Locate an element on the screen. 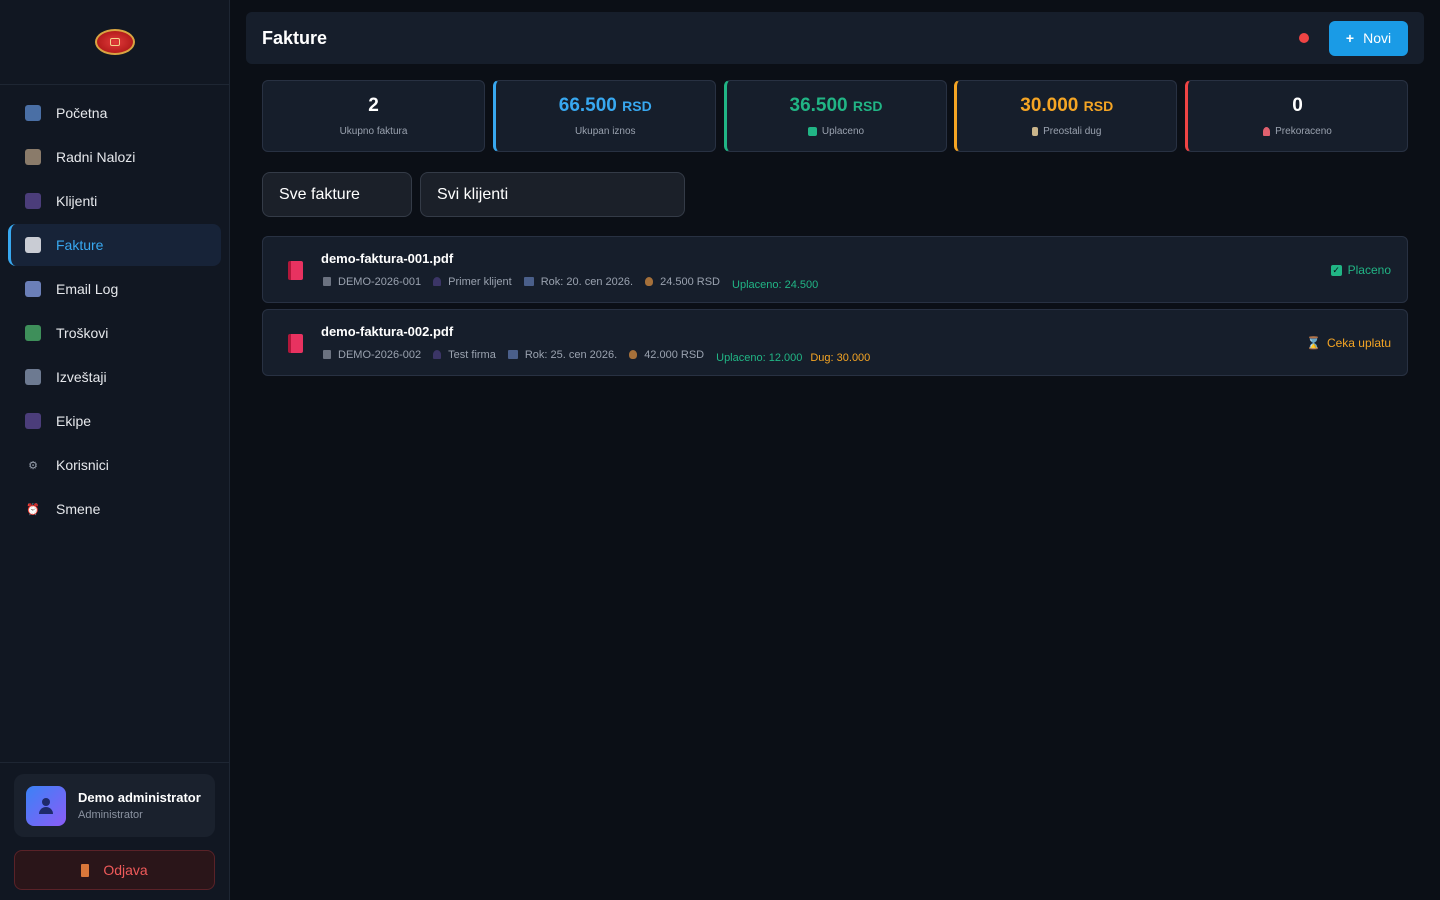  sidebar-item-email-log: Email Log is located at coordinates (114, 289).